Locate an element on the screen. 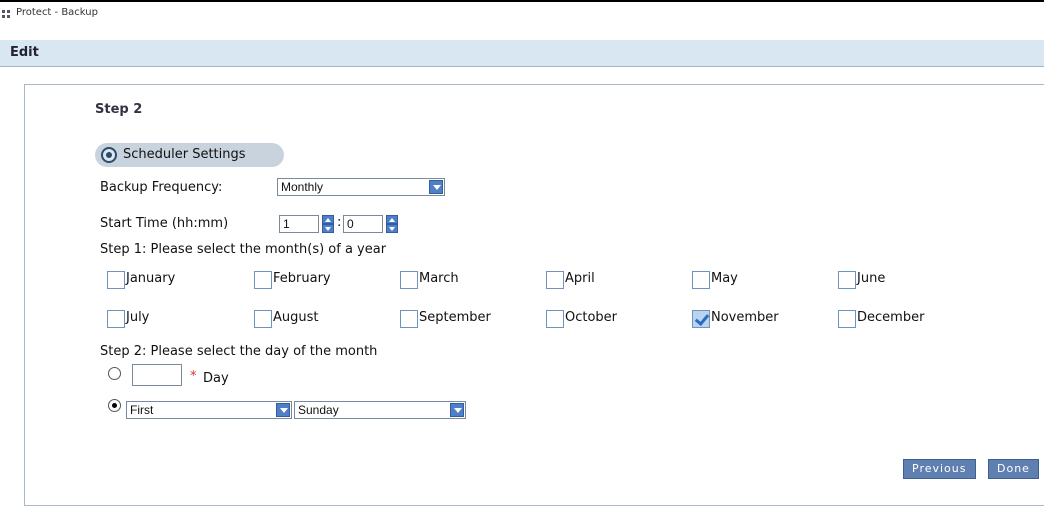 The image size is (1044, 506). month-label-september: September is located at coordinates (455, 317).